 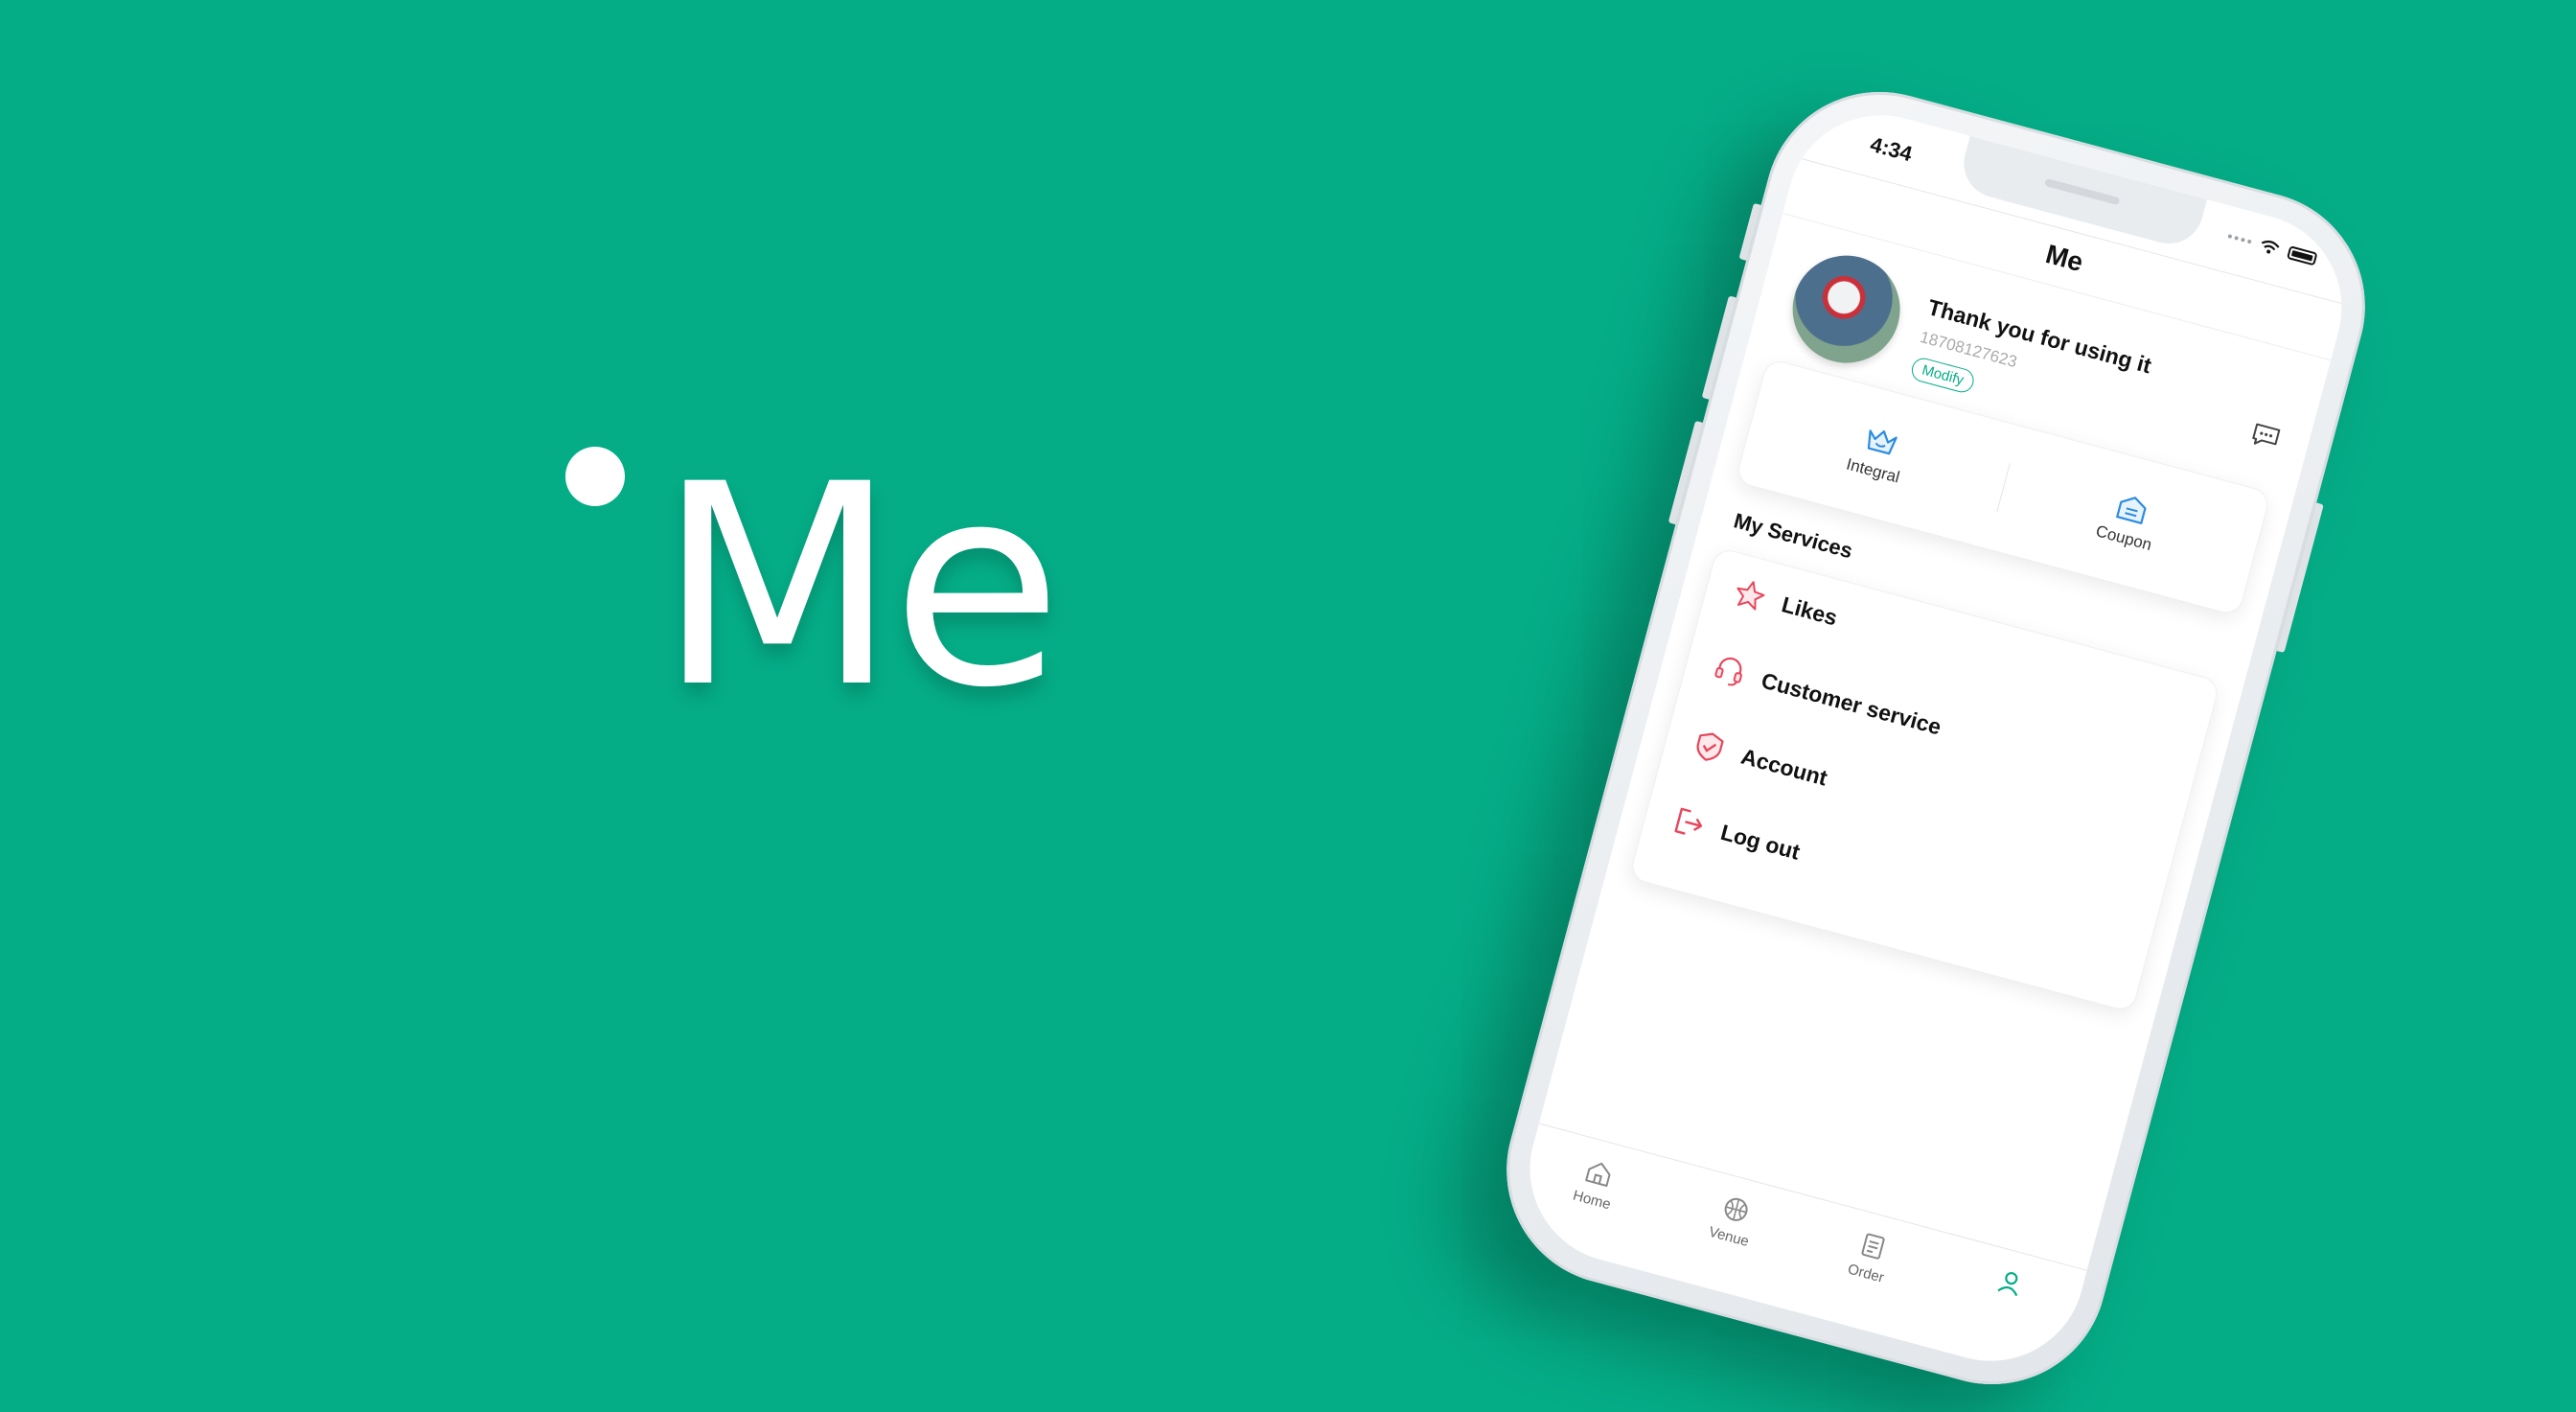 I want to click on tab-order: Order, so click(x=1870, y=1256).